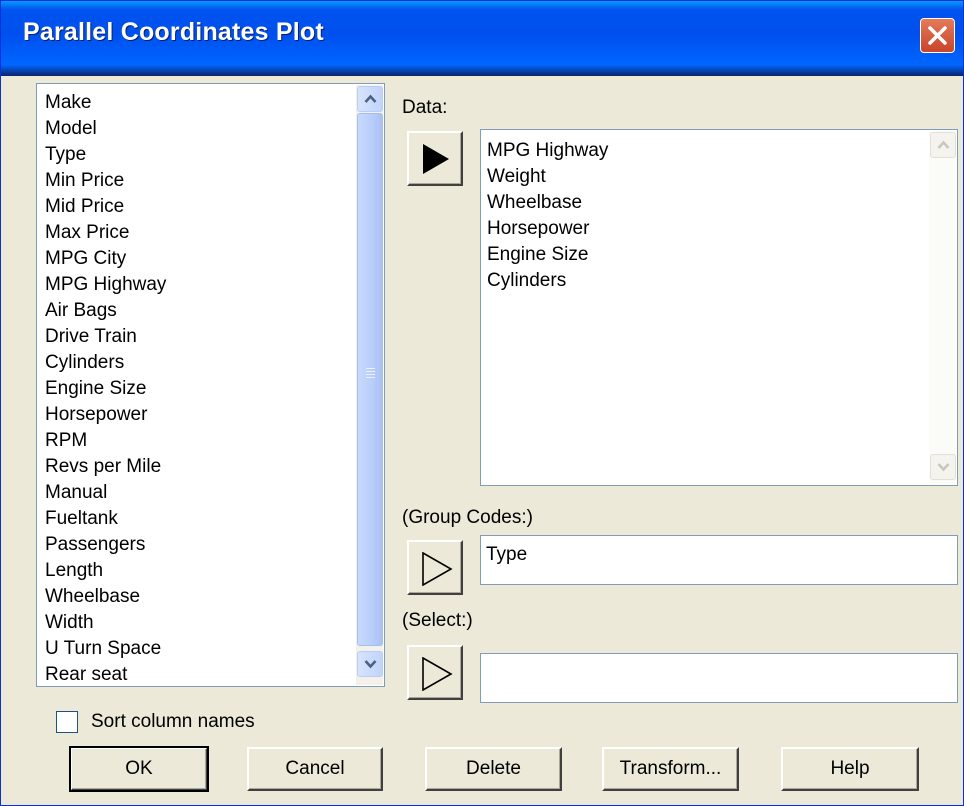 The image size is (964, 806). Describe the element at coordinates (105, 129) in the screenshot. I see `list-item: Model` at that location.